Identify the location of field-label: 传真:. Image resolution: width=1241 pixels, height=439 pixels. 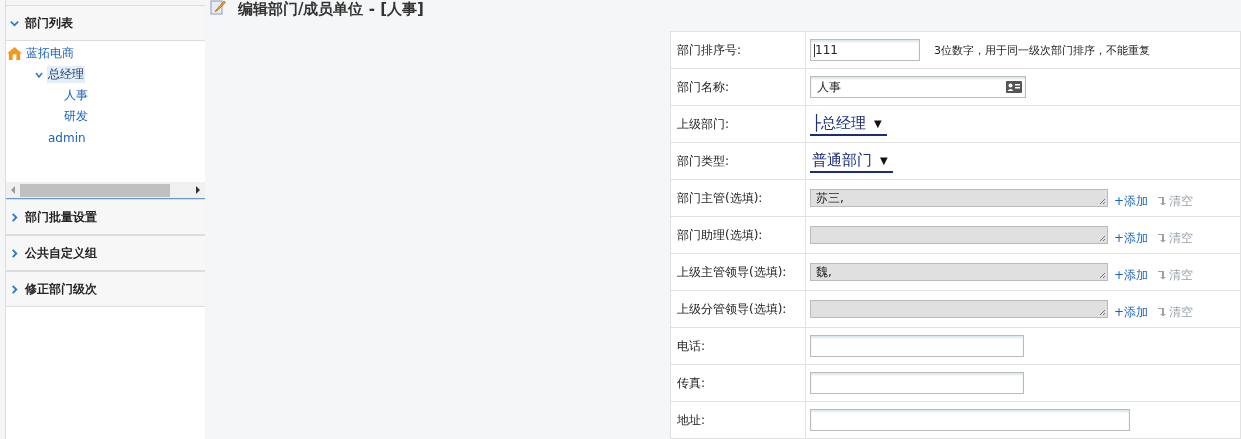
(691, 382).